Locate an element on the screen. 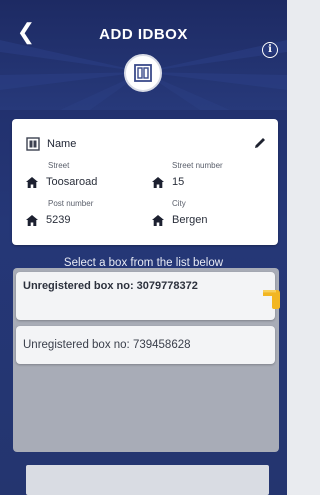 The image size is (320, 495). idbox-logo is located at coordinates (143, 73).